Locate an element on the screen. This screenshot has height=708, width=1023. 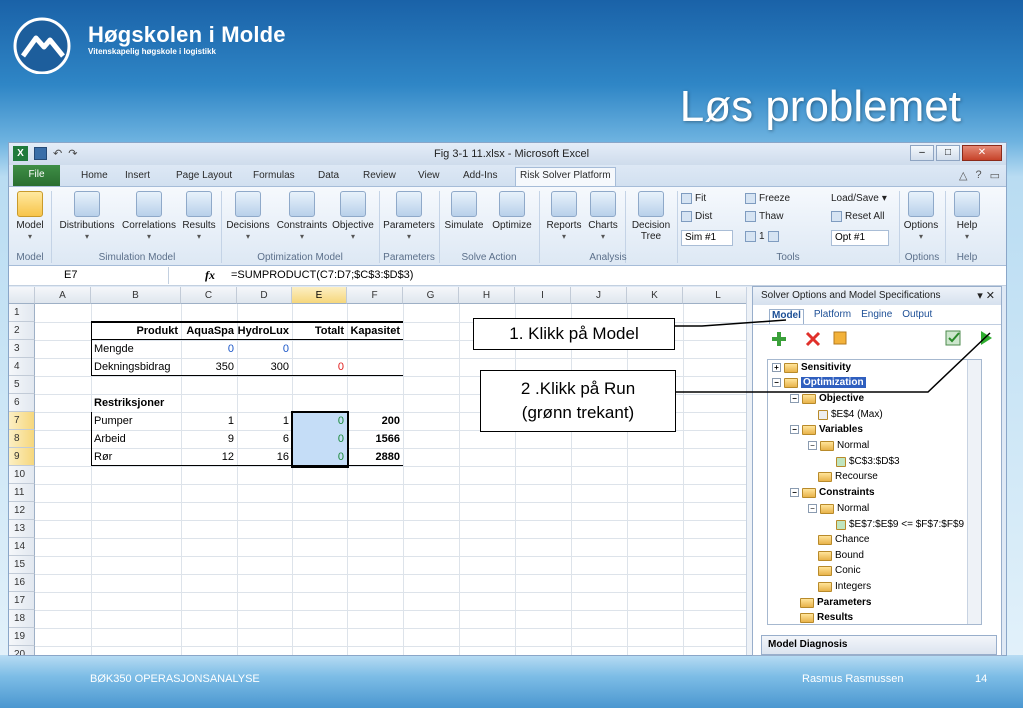
footer-author: Rasmus Rasmussen is located at coordinates (853, 679).